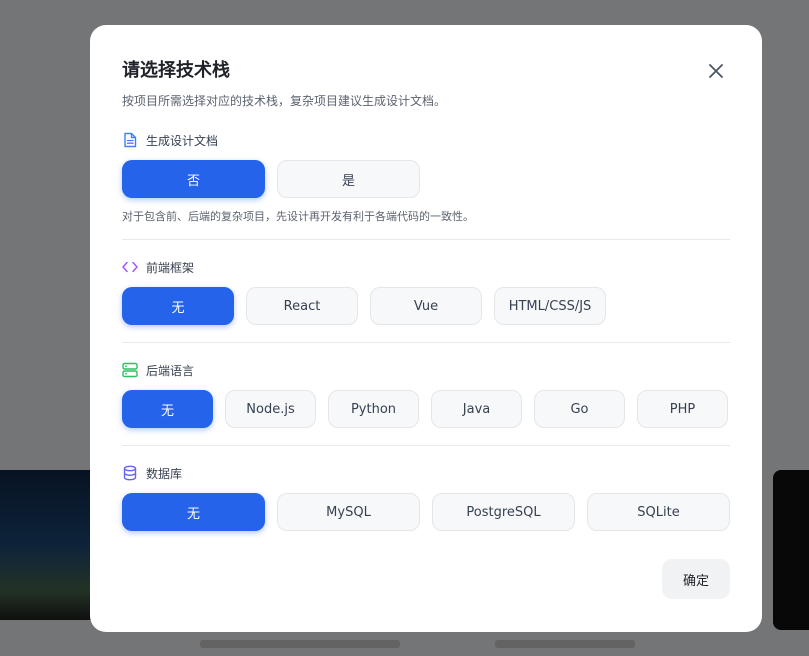  Describe the element at coordinates (348, 512) in the screenshot. I see `option-mysql: MySQL` at that location.